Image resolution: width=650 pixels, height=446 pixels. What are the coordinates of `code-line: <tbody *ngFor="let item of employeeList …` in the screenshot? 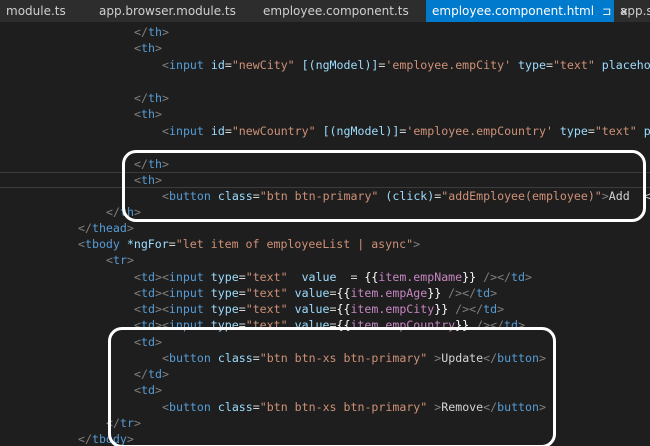 It's located at (249, 244).